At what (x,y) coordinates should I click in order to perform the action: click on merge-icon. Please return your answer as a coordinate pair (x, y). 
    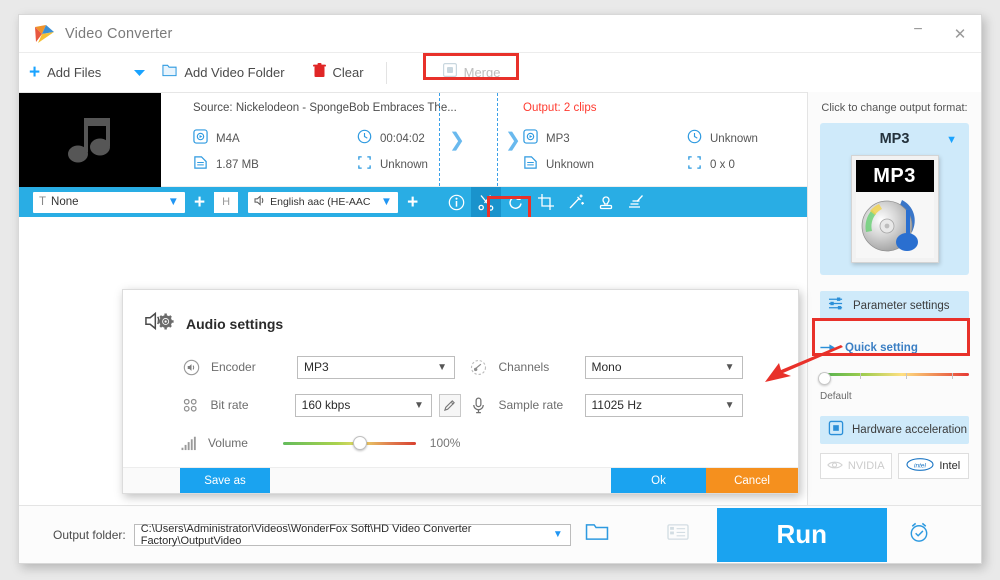
    Looking at the image, I should click on (449, 72).